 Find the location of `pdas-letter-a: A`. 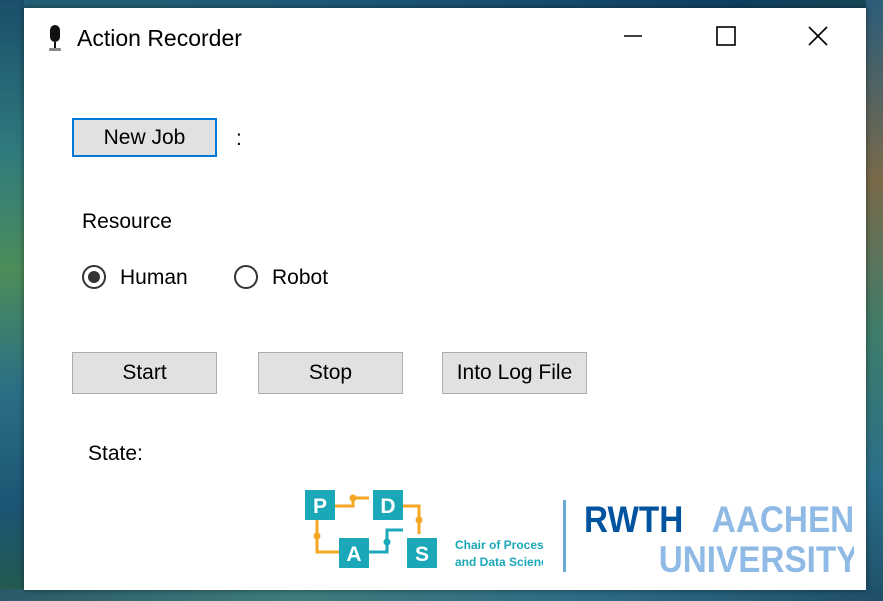

pdas-letter-a: A is located at coordinates (353, 554).